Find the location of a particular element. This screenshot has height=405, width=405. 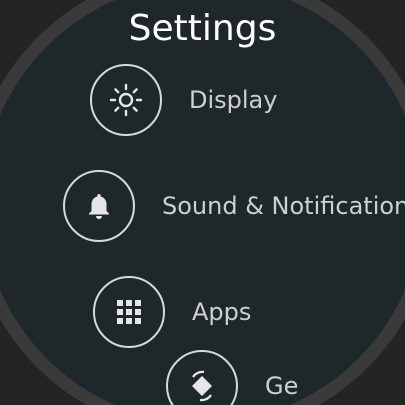

settings-item-display: Display is located at coordinates (183, 100).